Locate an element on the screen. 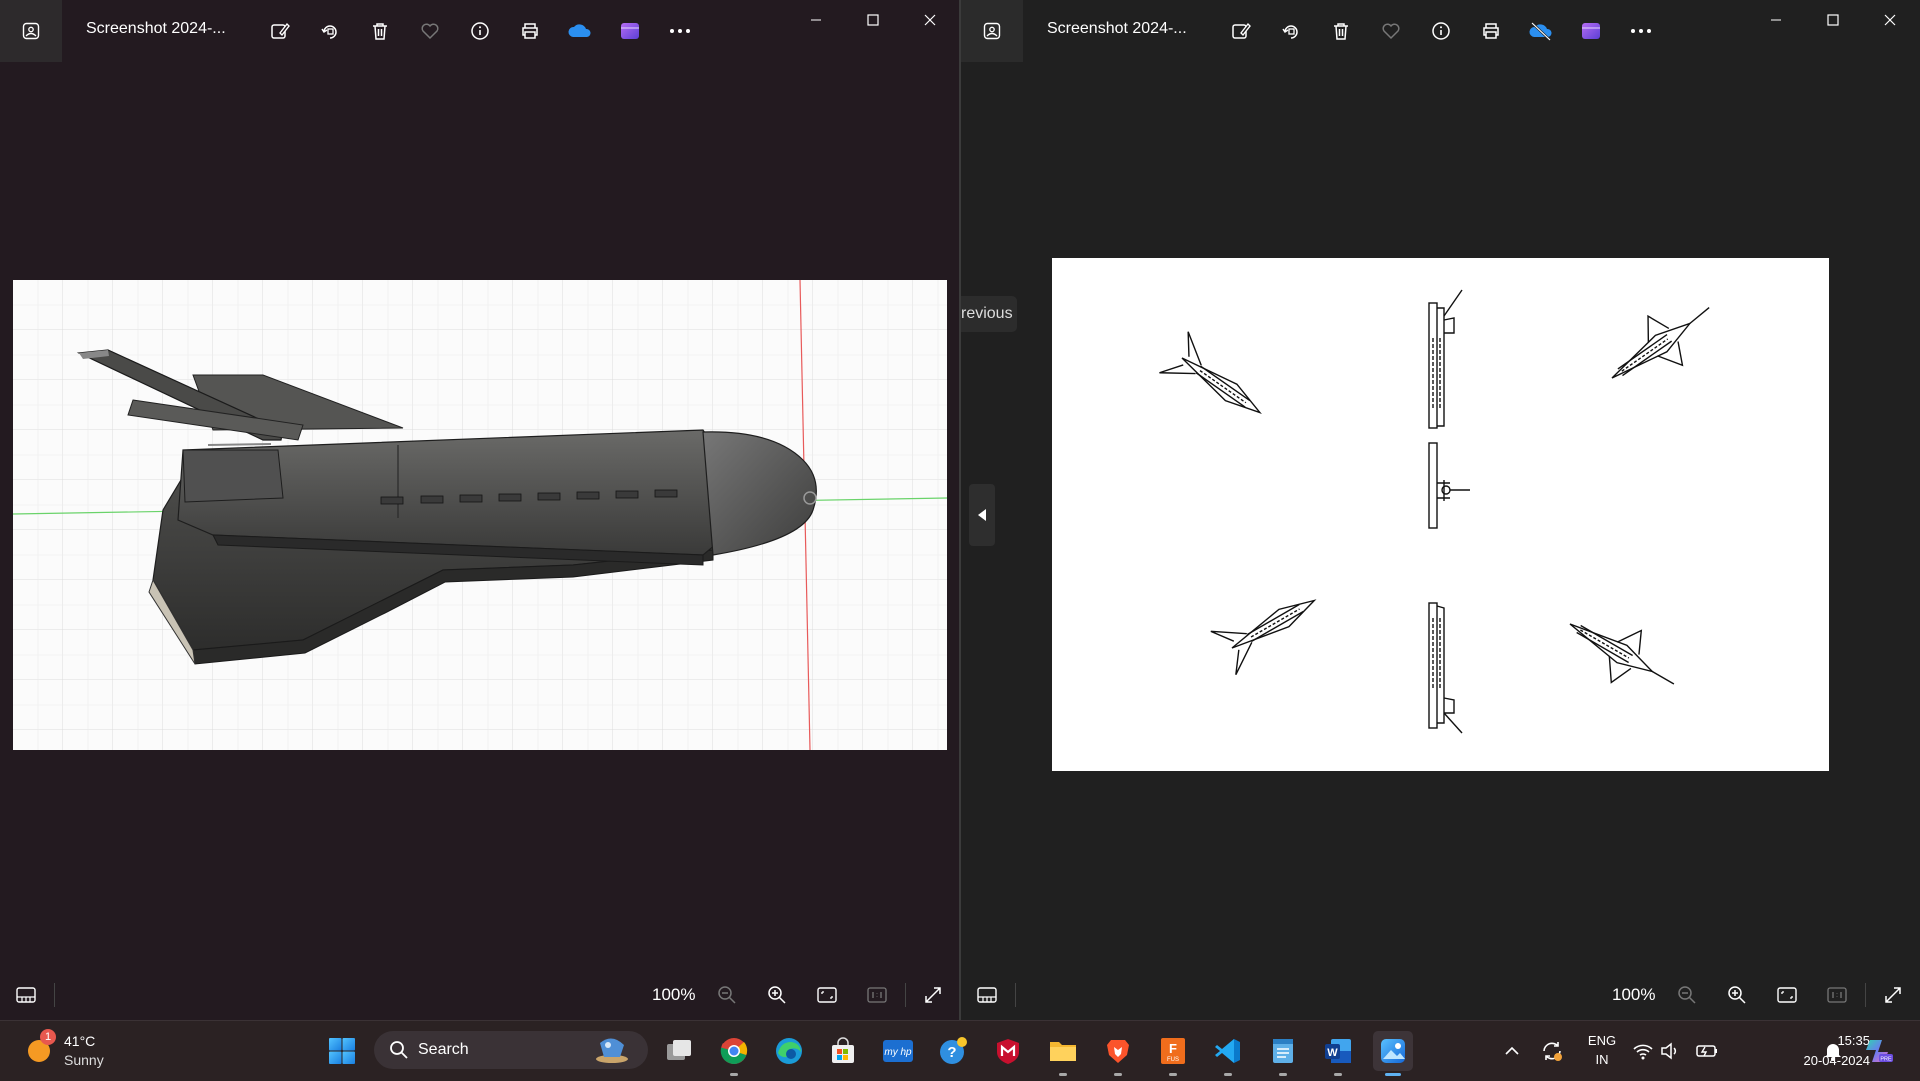 The image size is (1920, 1081). sync-icon is located at coordinates (1552, 1051).